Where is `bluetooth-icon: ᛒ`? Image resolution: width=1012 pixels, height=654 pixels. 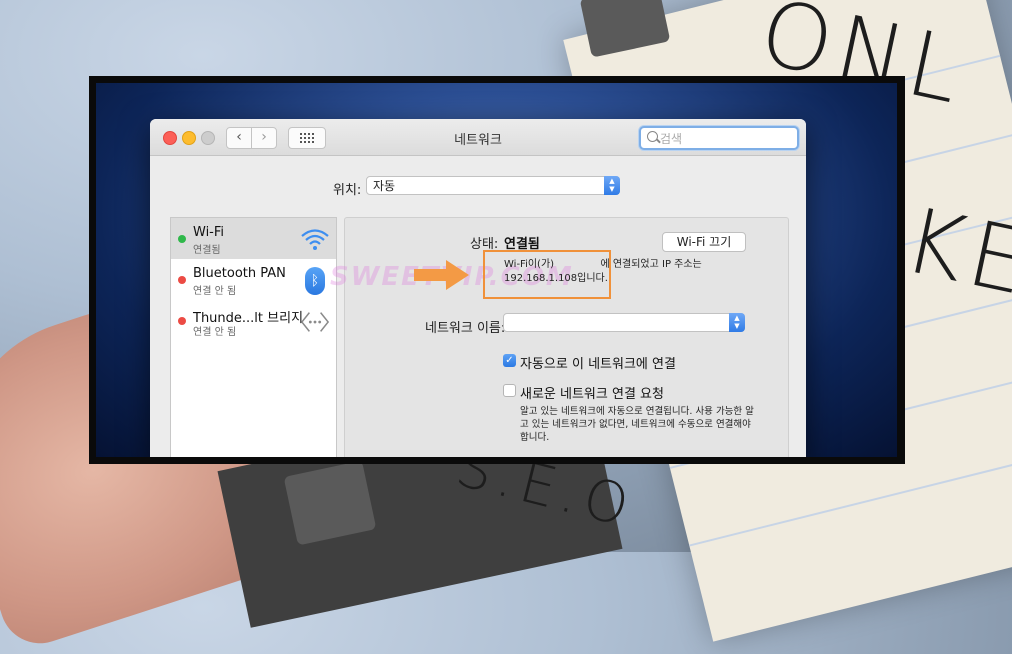
bluetooth-icon: ᛒ is located at coordinates (315, 281).